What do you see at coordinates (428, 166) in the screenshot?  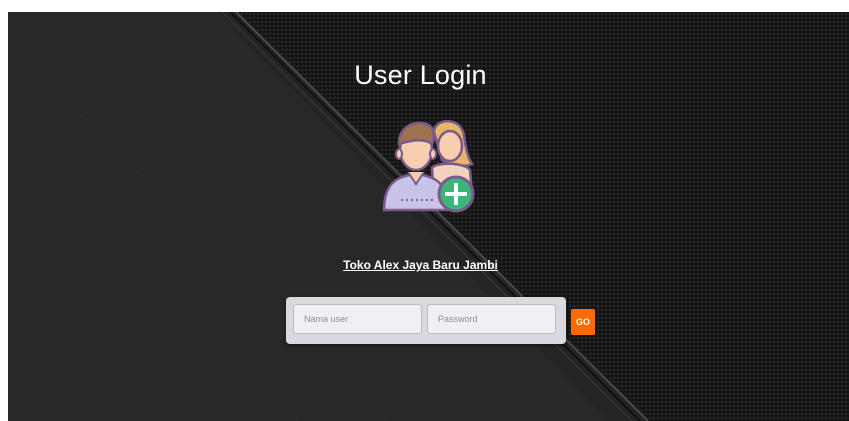 I see `add-user-icon` at bounding box center [428, 166].